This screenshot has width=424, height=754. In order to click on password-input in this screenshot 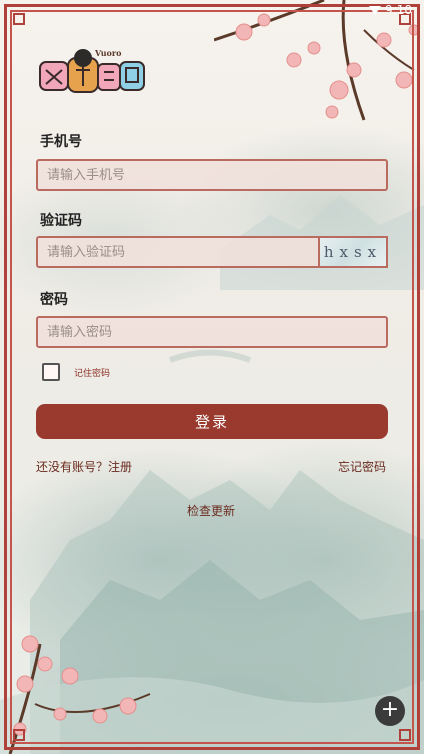, I will do `click(212, 332)`.